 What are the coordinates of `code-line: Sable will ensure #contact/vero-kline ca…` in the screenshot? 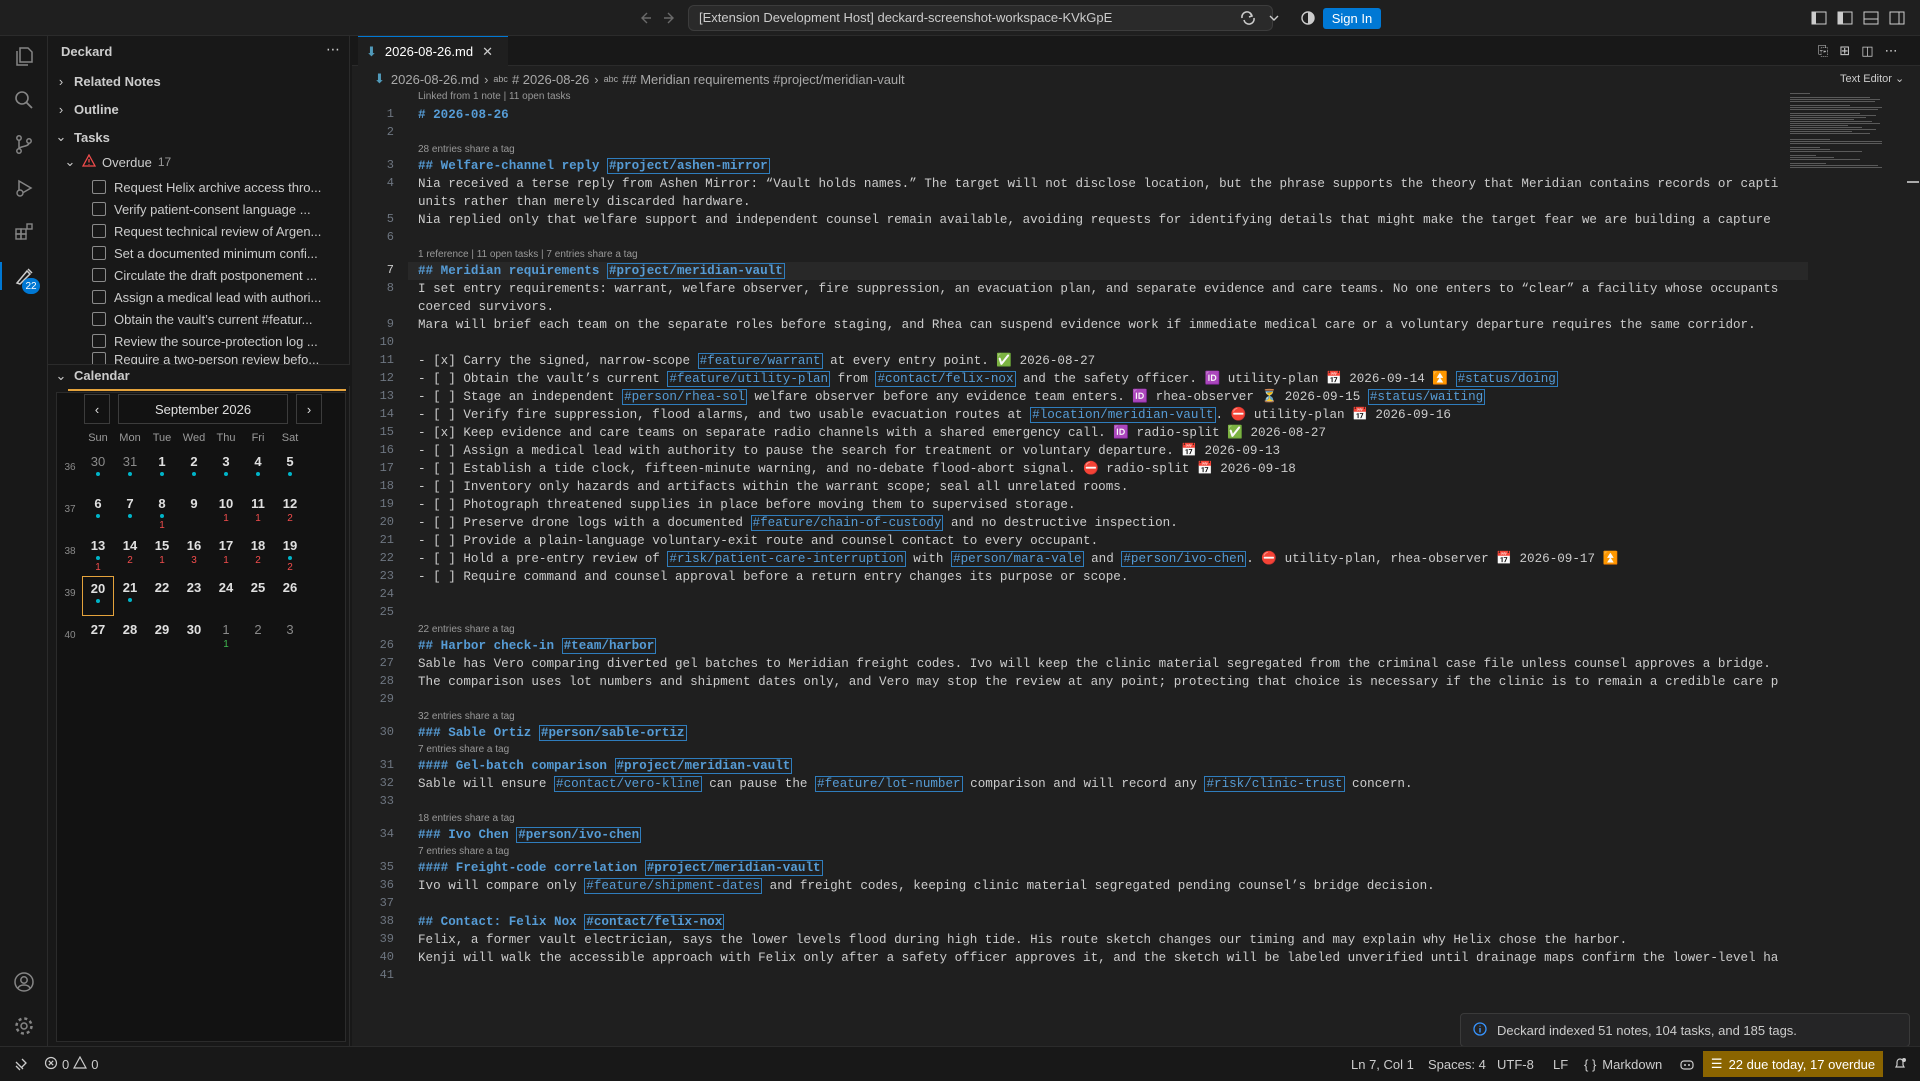 It's located at (1098, 784).